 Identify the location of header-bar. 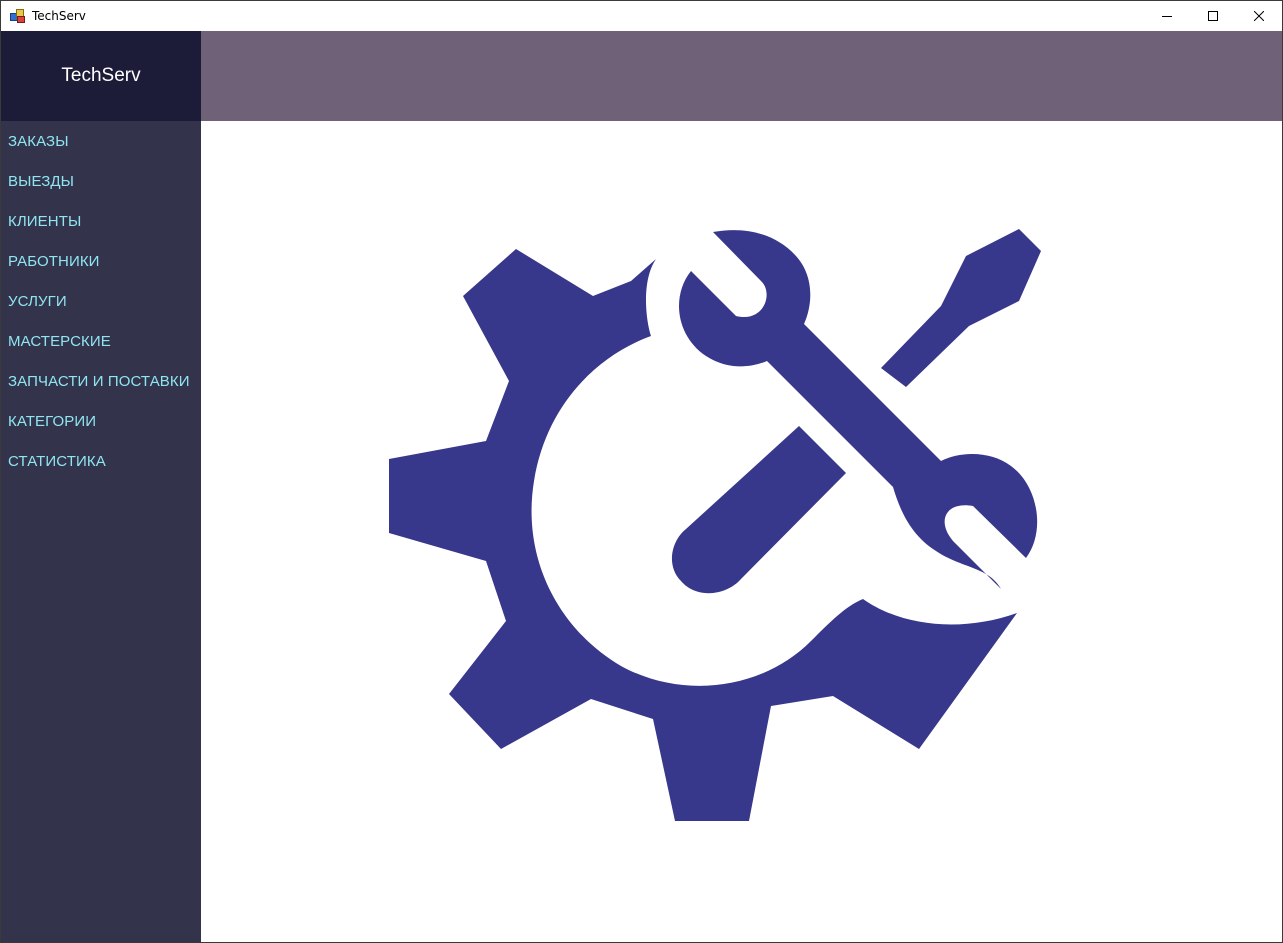
(741, 76).